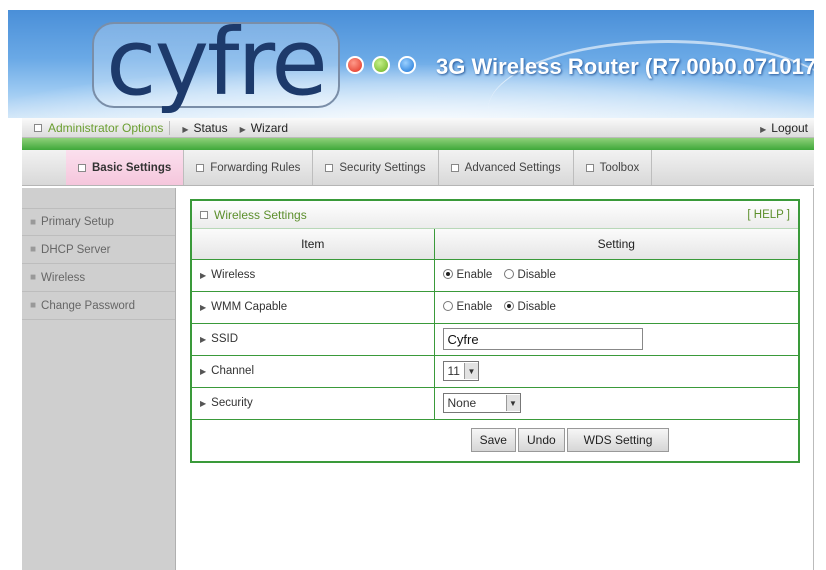 The image size is (826, 570). I want to click on sidebar-item-label: DHCP Server, so click(76, 249).